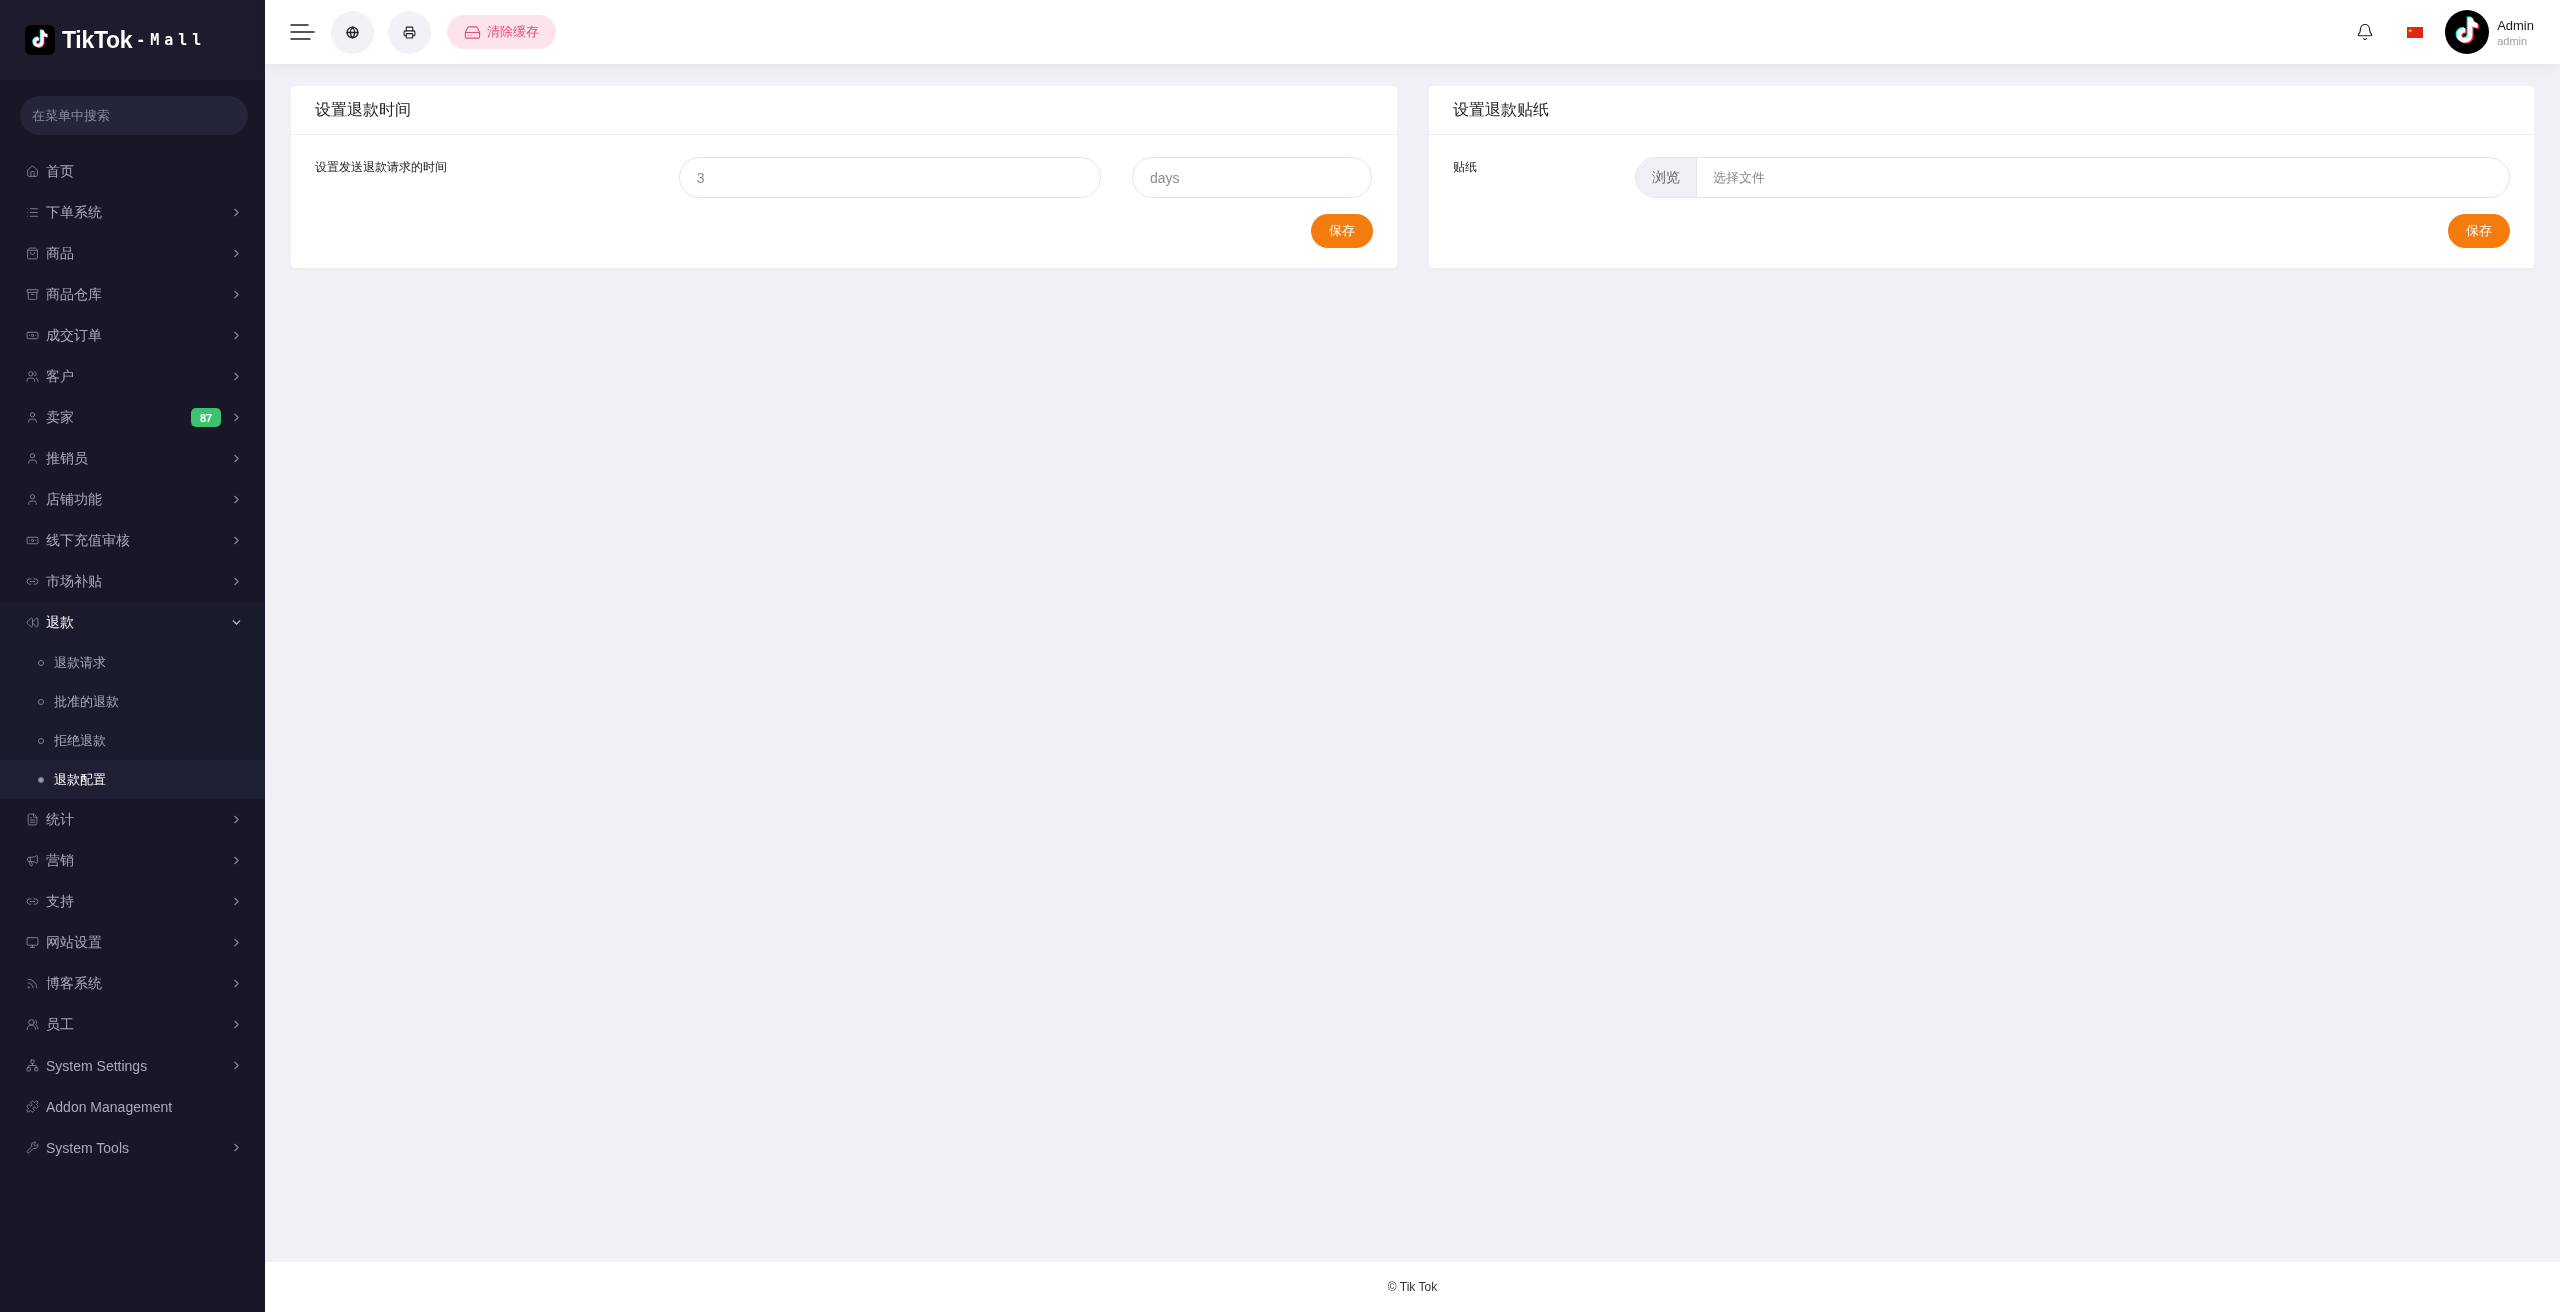 The image size is (2560, 1312). Describe the element at coordinates (2365, 32) in the screenshot. I see `bell-icon` at that location.